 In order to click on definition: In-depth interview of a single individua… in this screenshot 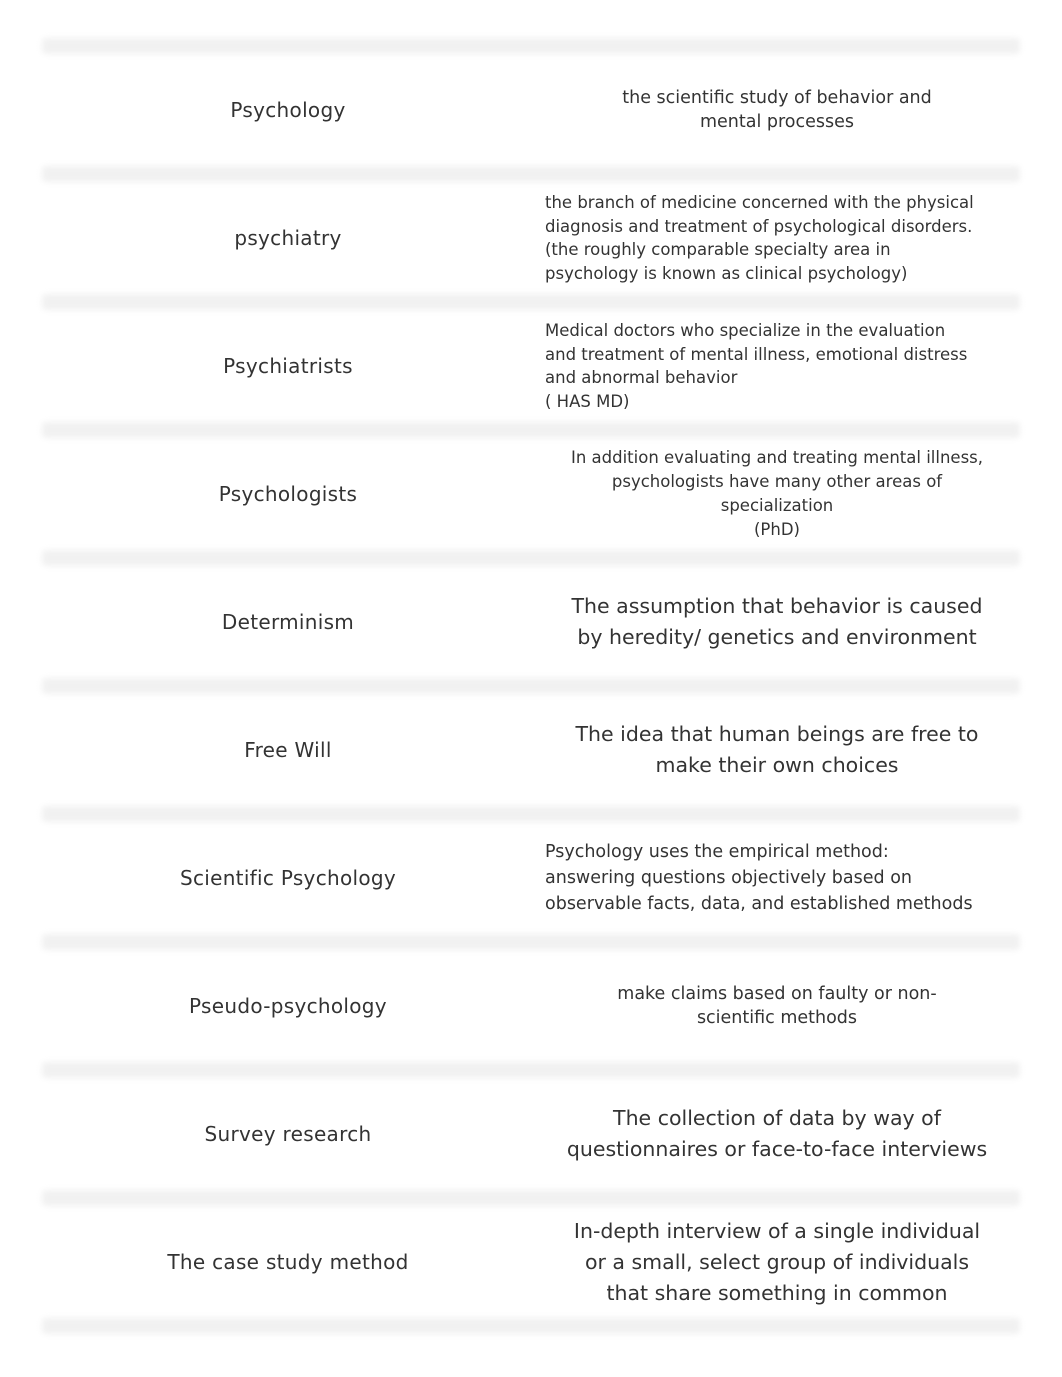, I will do `click(777, 1261)`.